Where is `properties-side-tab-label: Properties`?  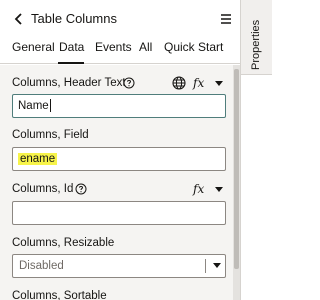
properties-side-tab-label: Properties is located at coordinates (256, 44).